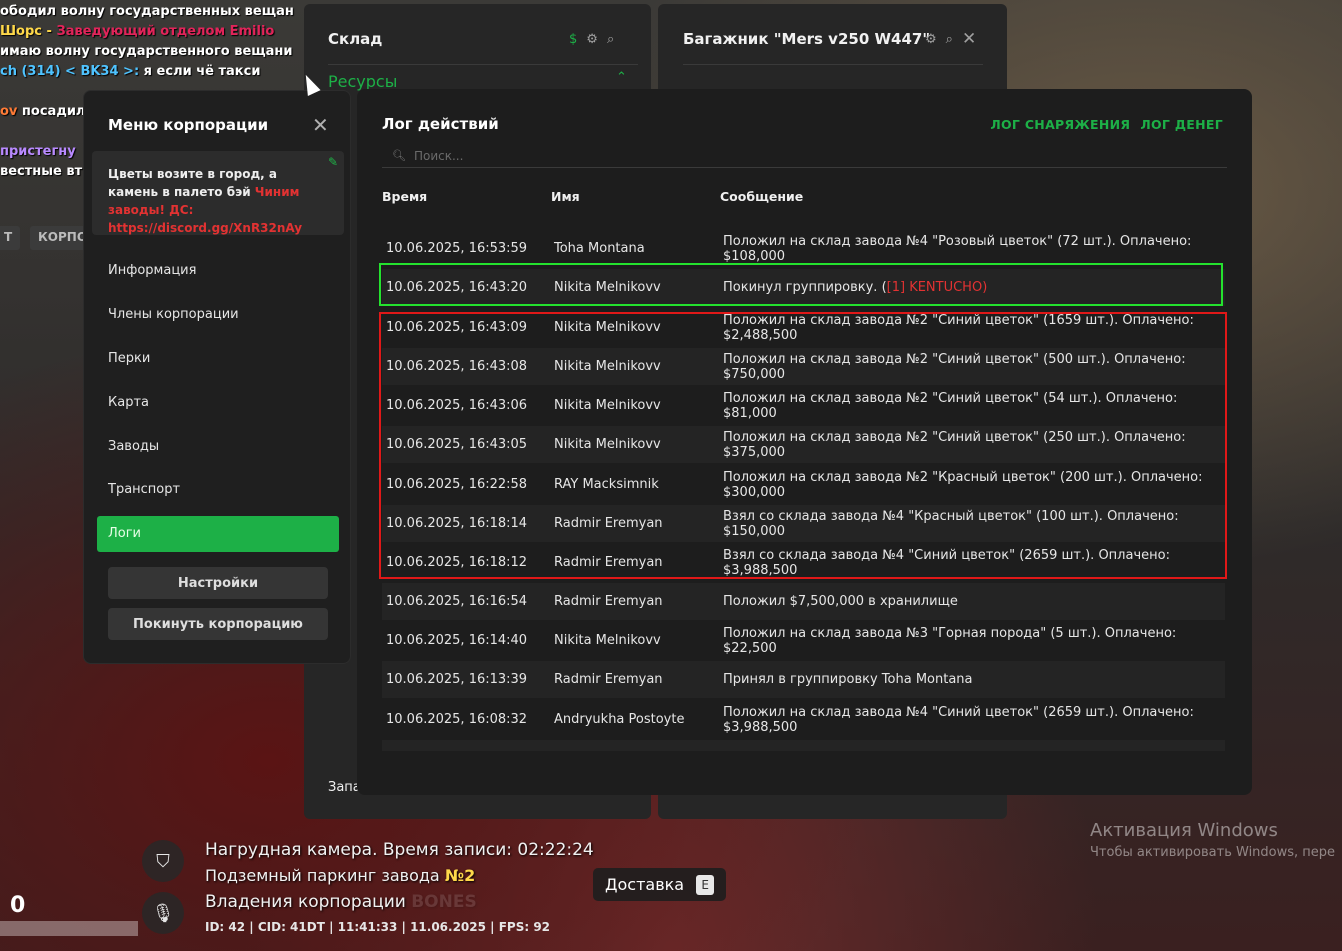 The height and width of the screenshot is (951, 1342). I want to click on table-row-partial, so click(803, 745).